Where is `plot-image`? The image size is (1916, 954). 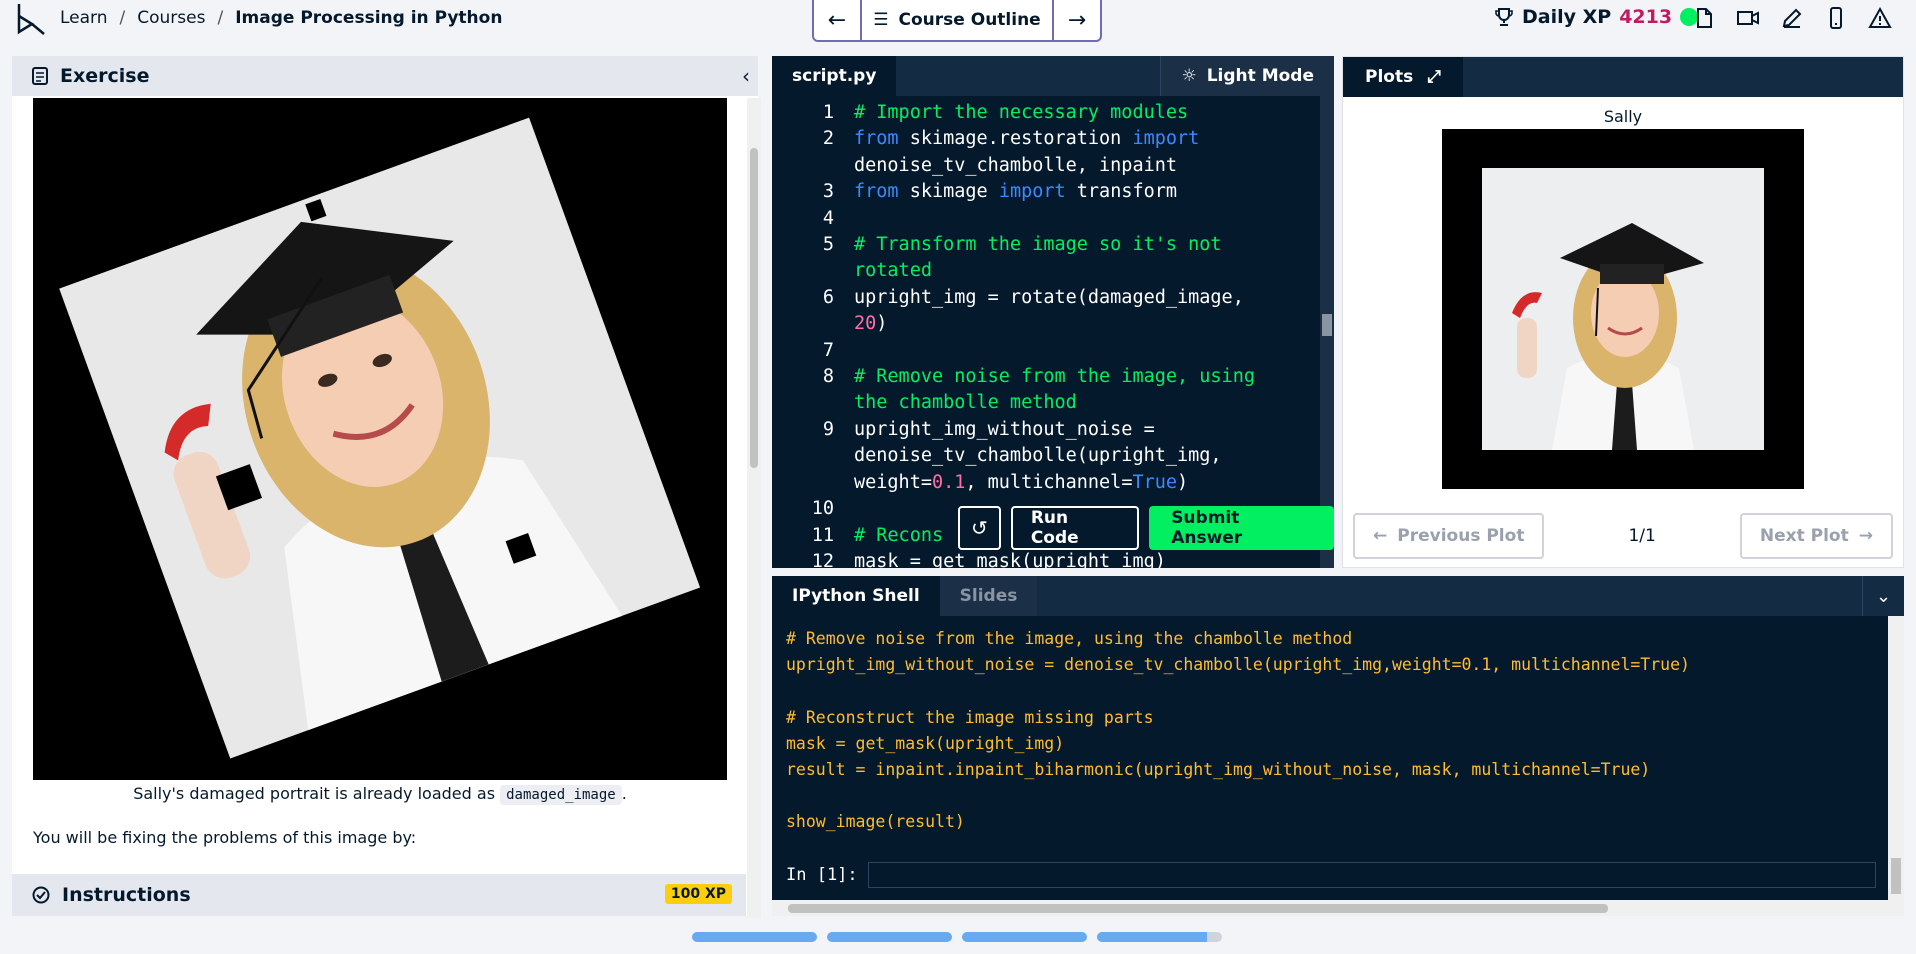 plot-image is located at coordinates (1623, 309).